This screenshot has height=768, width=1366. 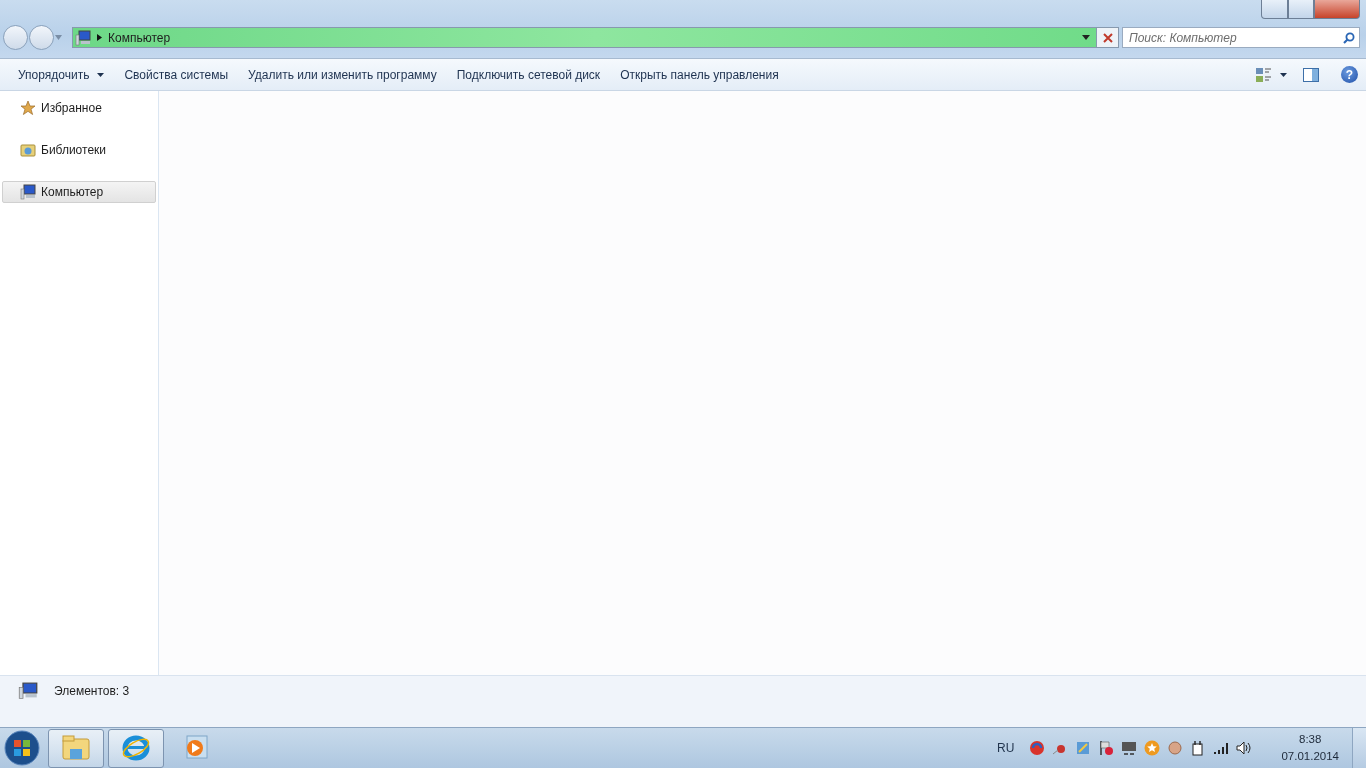 I want to click on folder-icon, so click(x=76, y=748).